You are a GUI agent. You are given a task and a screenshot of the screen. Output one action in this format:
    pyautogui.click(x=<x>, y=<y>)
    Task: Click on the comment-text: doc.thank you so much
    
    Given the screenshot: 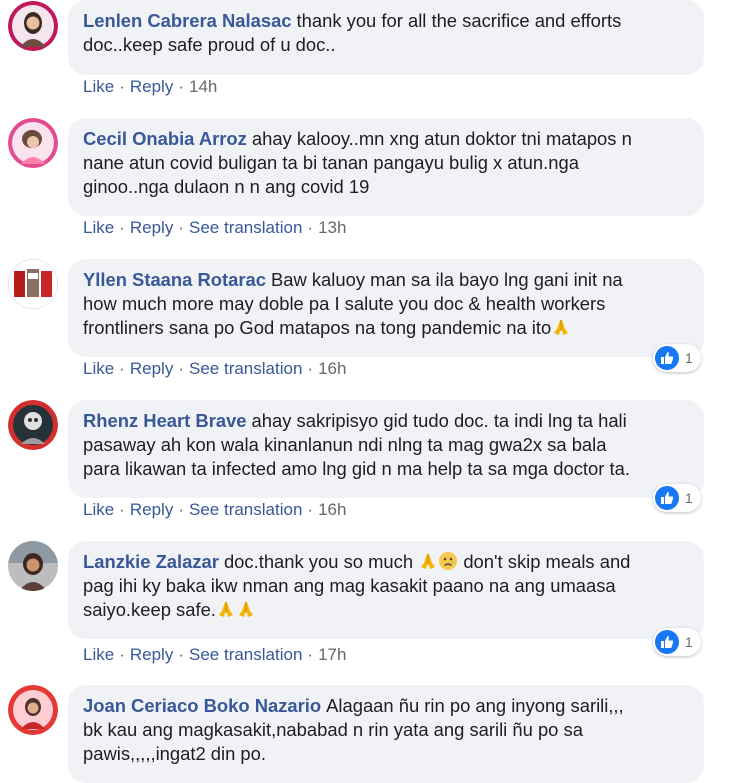 What is the action you would take?
    pyautogui.click(x=318, y=561)
    